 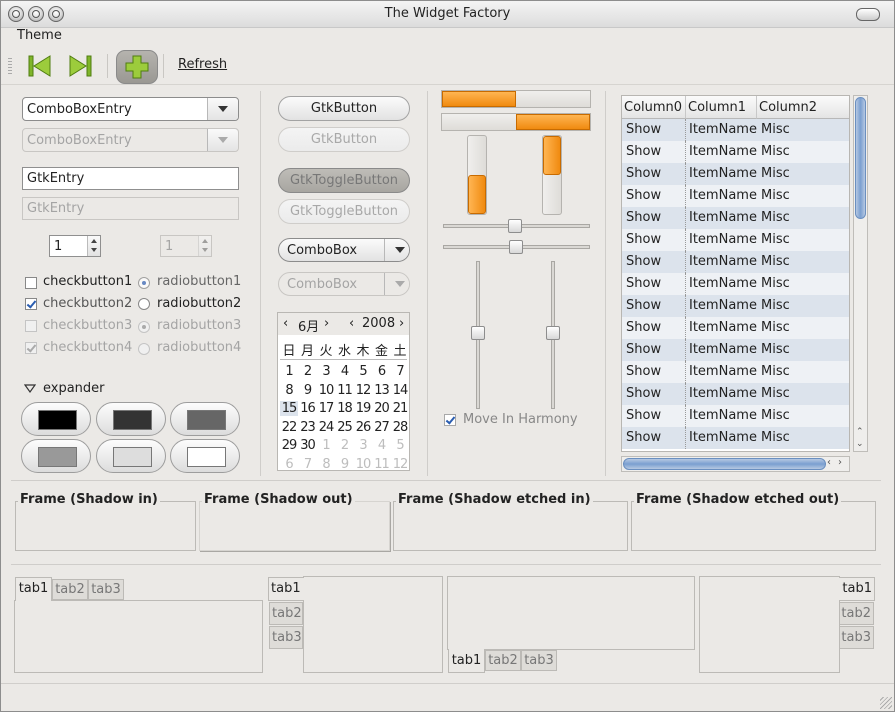 What do you see at coordinates (39, 35) in the screenshot?
I see `menu-theme: Theme` at bounding box center [39, 35].